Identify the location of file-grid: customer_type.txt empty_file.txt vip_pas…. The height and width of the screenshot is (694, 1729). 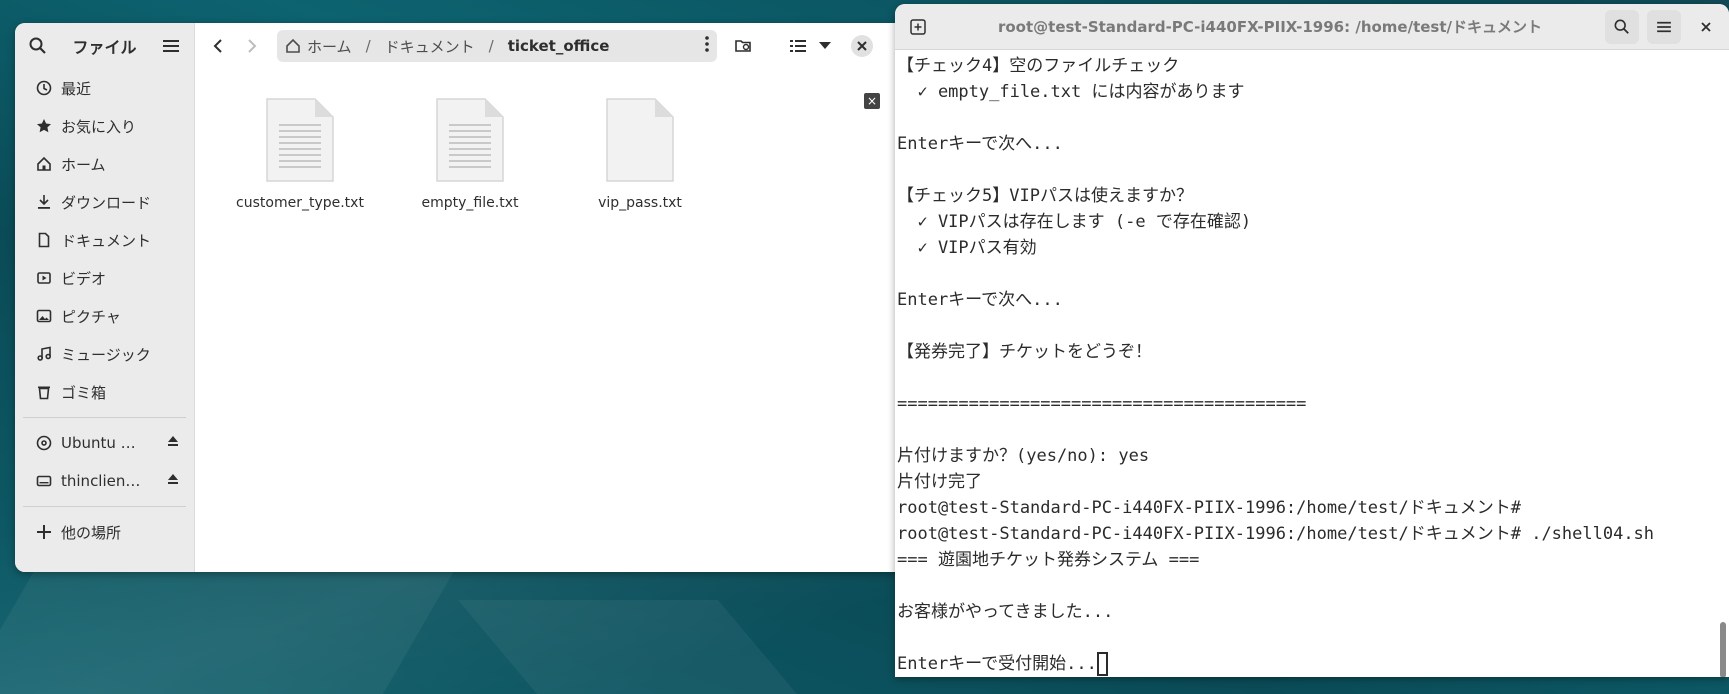
(470, 154).